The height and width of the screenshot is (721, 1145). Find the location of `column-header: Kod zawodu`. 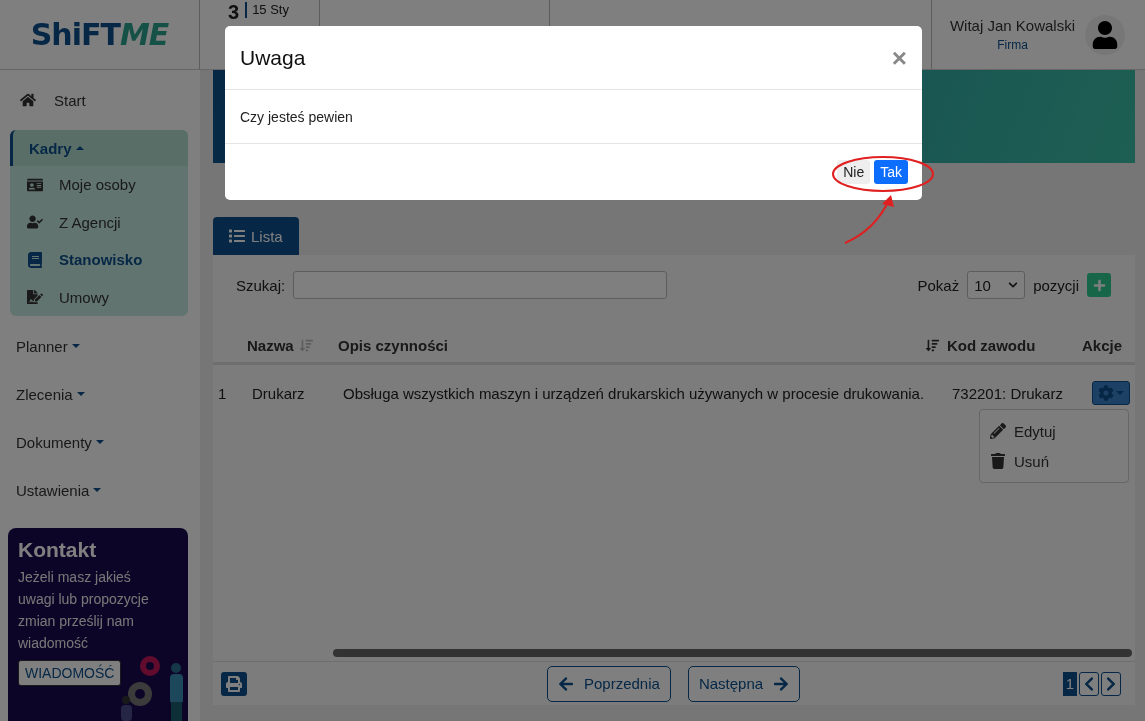

column-header: Kod zawodu is located at coordinates (991, 345).